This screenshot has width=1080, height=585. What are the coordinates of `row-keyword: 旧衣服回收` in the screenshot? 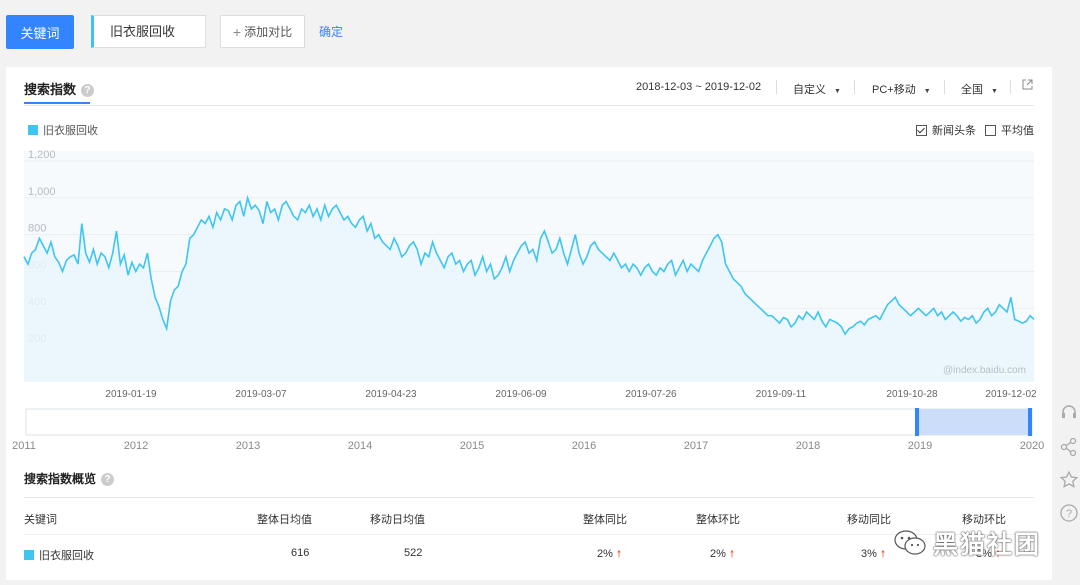 It's located at (59, 555).